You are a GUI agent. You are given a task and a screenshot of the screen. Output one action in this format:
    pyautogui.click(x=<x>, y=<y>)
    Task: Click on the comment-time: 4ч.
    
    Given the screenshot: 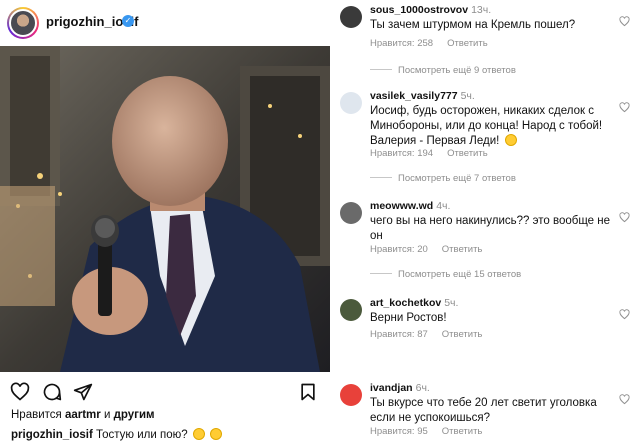 What is the action you would take?
    pyautogui.click(x=443, y=206)
    